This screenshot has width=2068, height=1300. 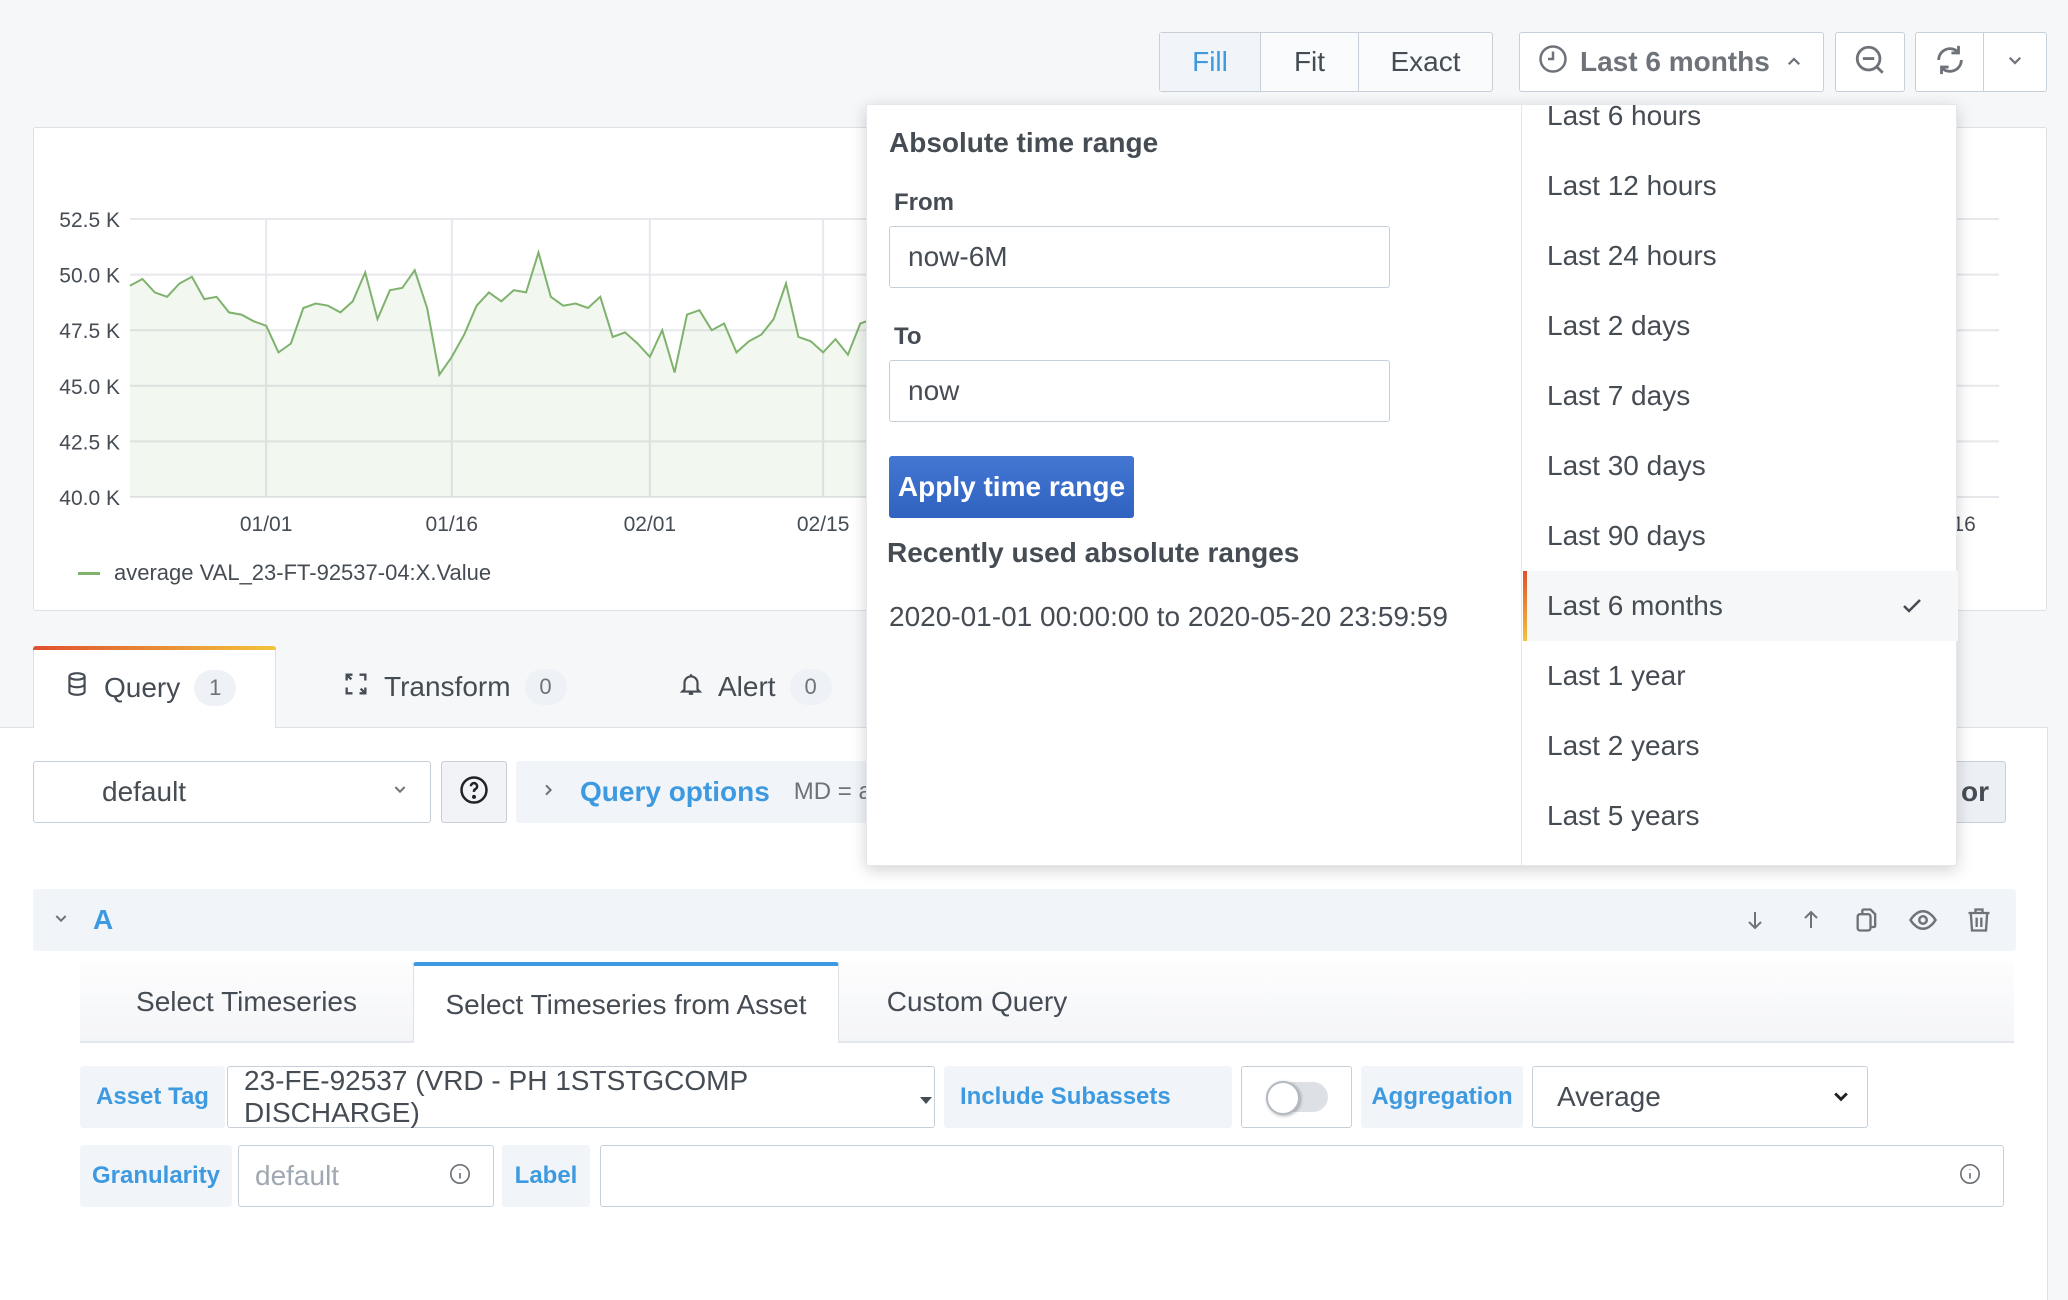 I want to click on legend-item: average VAL_23-FT-92537-04:X.Value, so click(x=284, y=573).